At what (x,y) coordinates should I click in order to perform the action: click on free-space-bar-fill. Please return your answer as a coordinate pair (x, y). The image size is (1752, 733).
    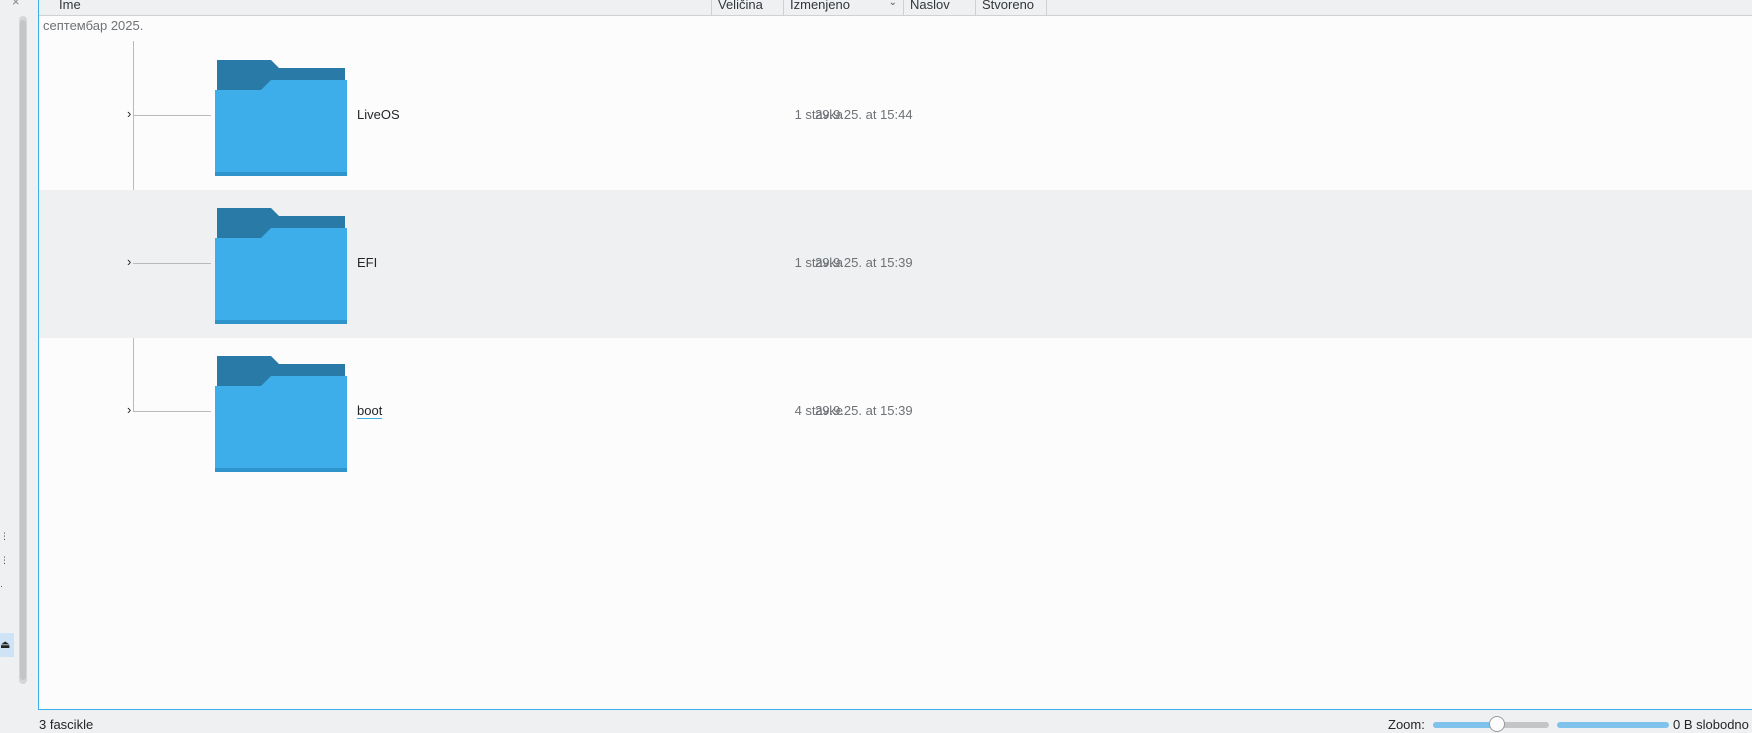
    Looking at the image, I should click on (1613, 725).